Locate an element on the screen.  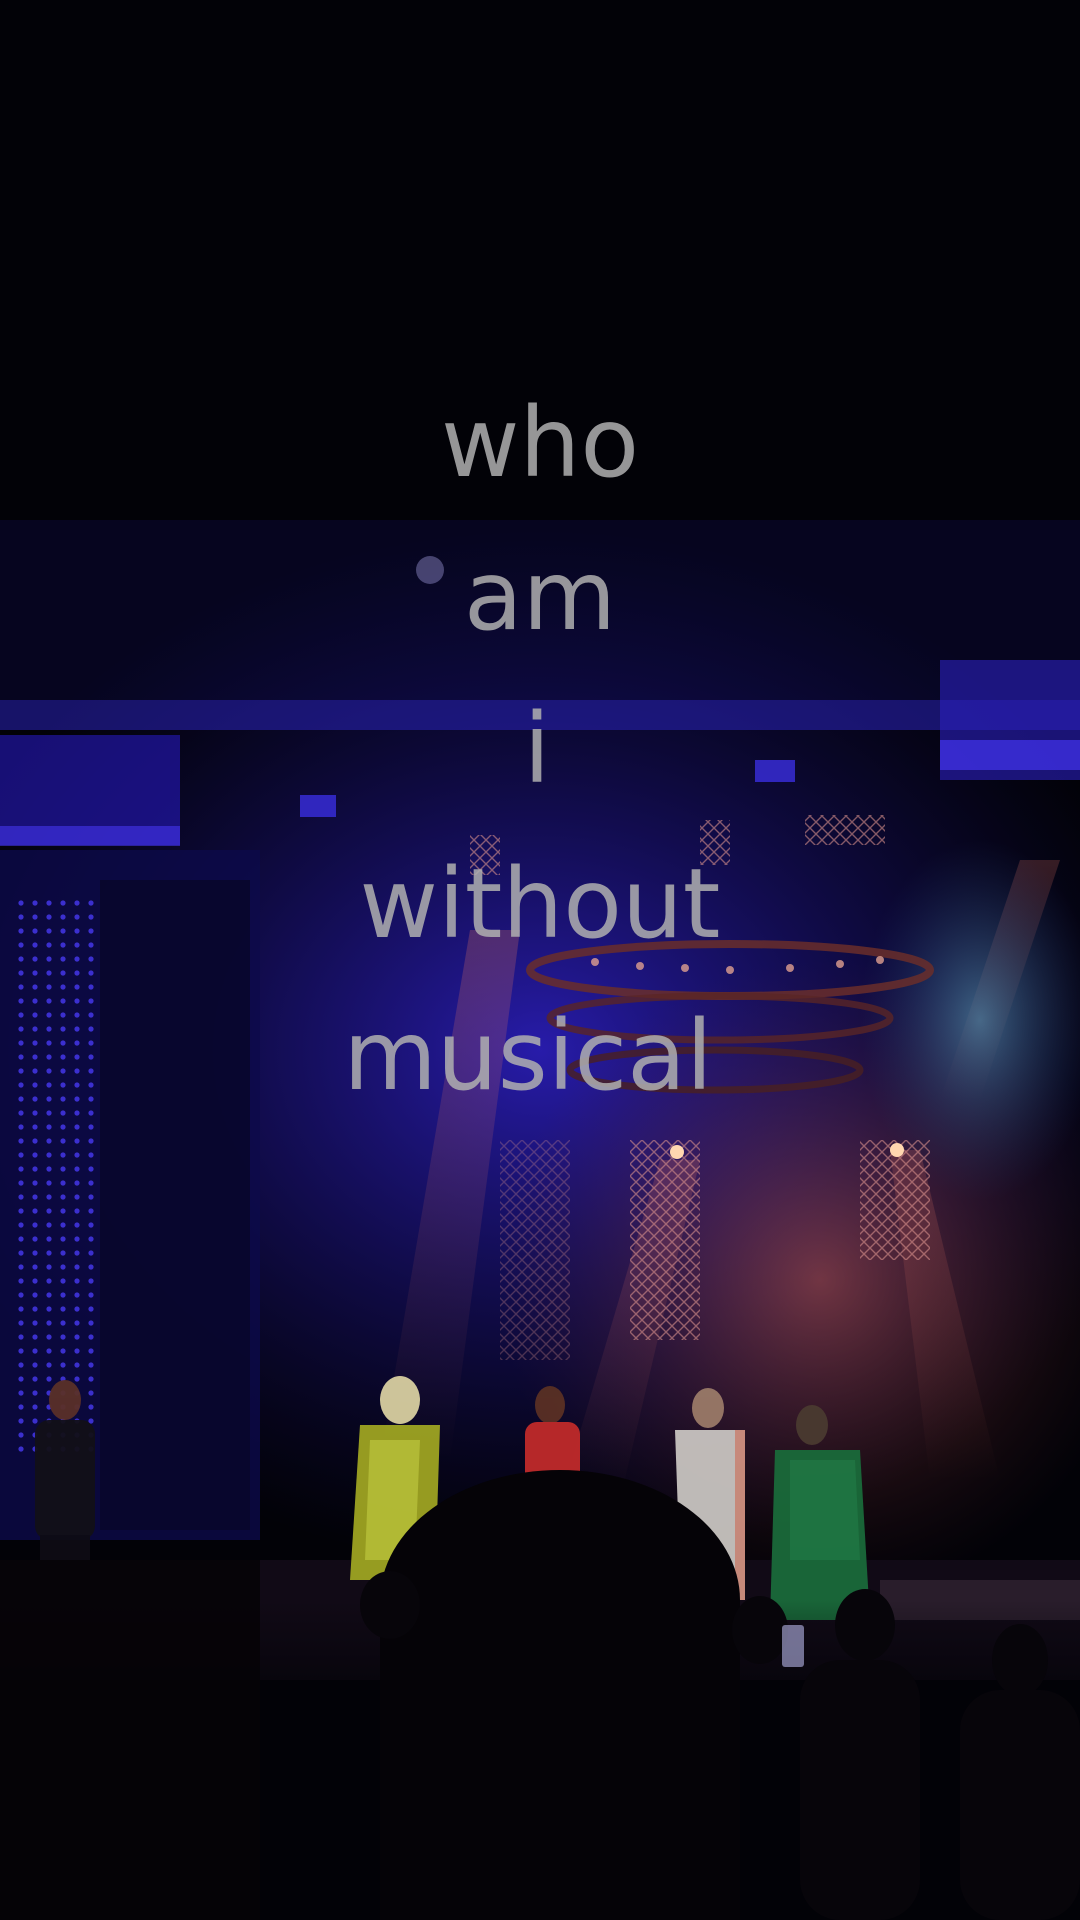
caption-line-who: who is located at coordinates (540, 443).